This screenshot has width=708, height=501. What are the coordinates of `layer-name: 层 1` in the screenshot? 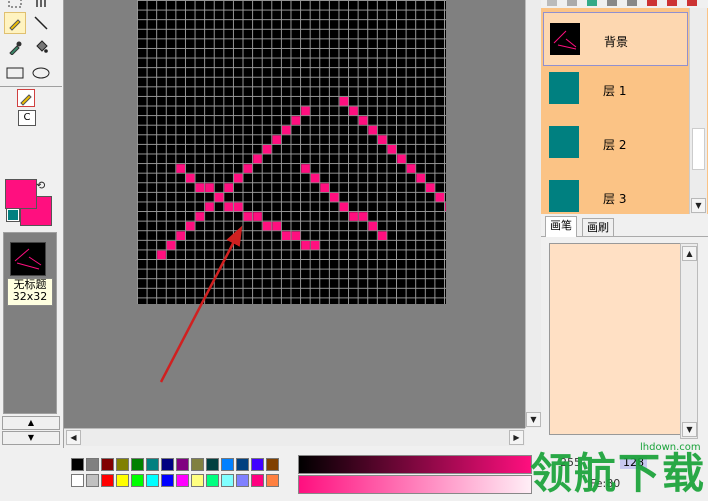 It's located at (615, 91).